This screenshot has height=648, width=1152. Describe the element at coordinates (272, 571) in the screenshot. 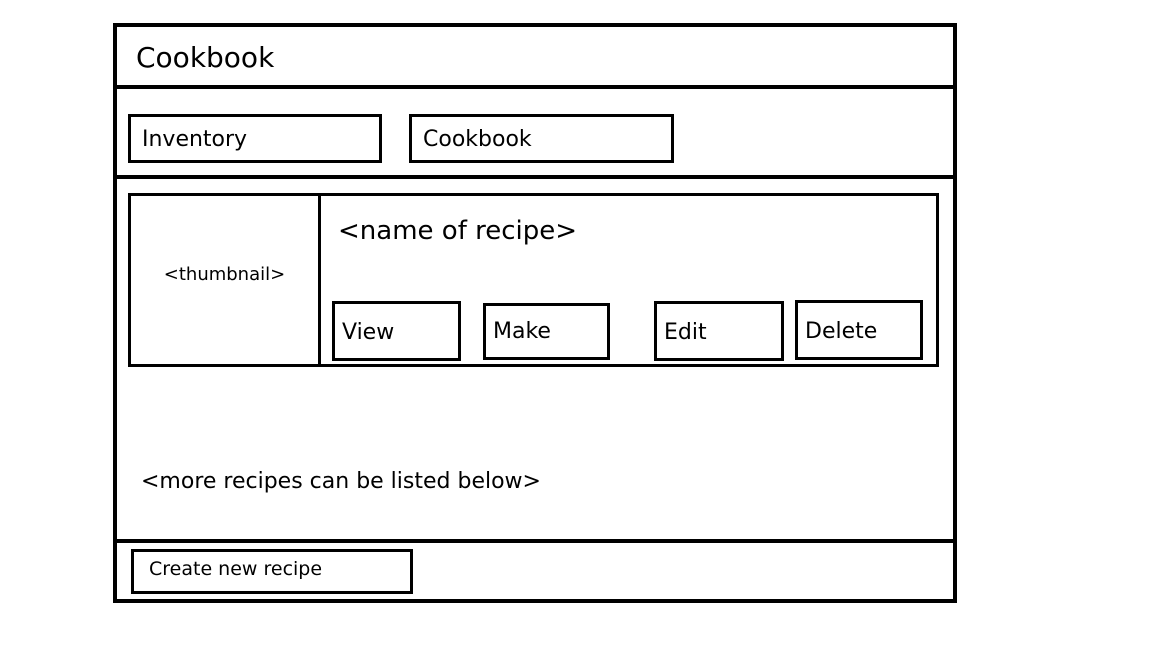

I see `create-recipe-button: Create new recipe` at that location.